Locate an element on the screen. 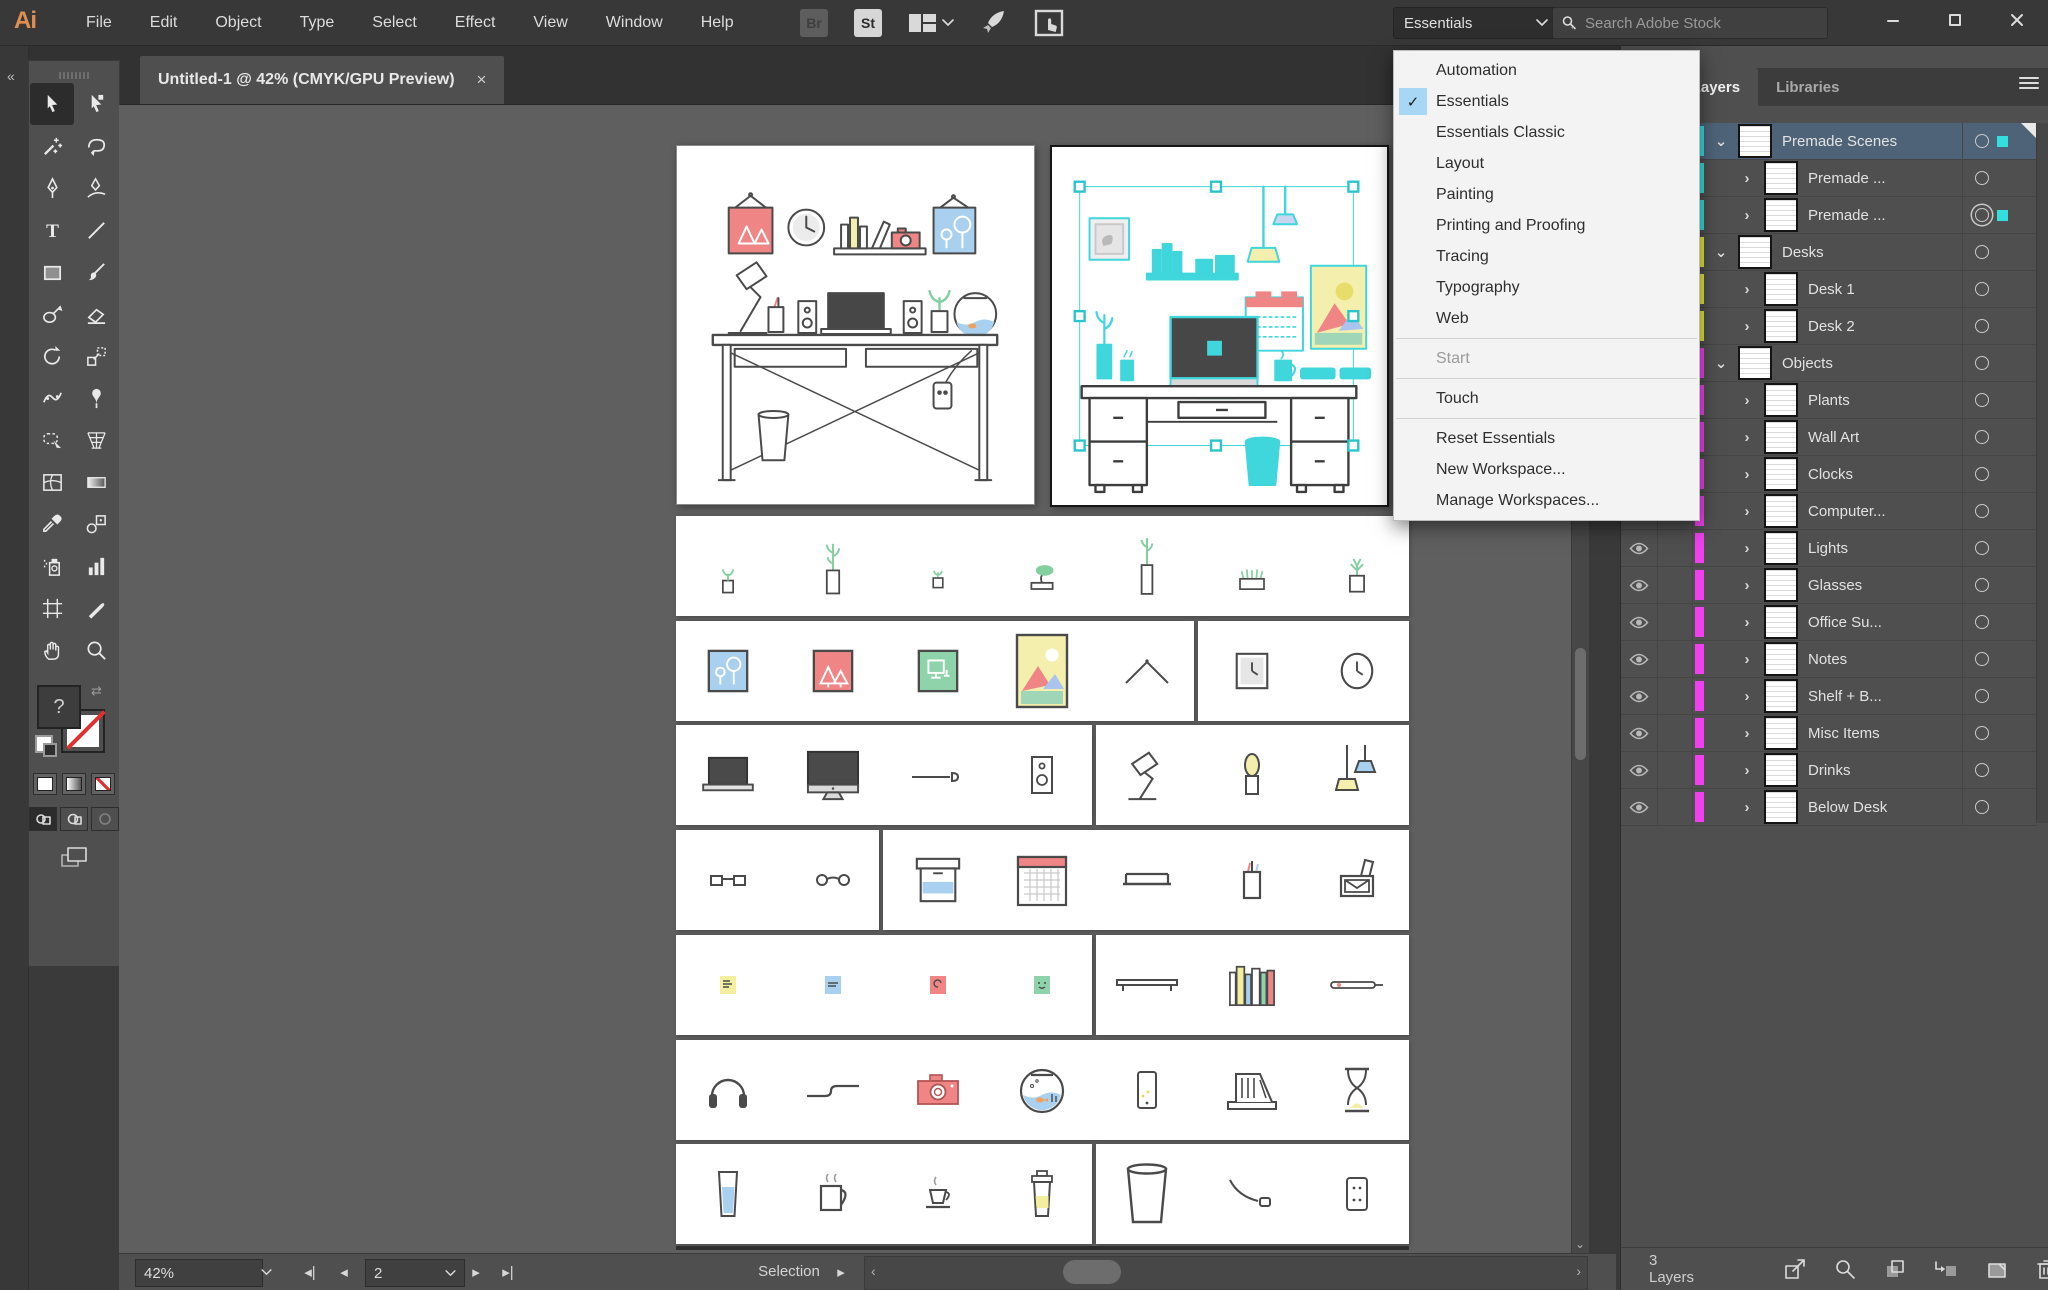 The width and height of the screenshot is (2048, 1290). eyedropper-tool is located at coordinates (52, 524).